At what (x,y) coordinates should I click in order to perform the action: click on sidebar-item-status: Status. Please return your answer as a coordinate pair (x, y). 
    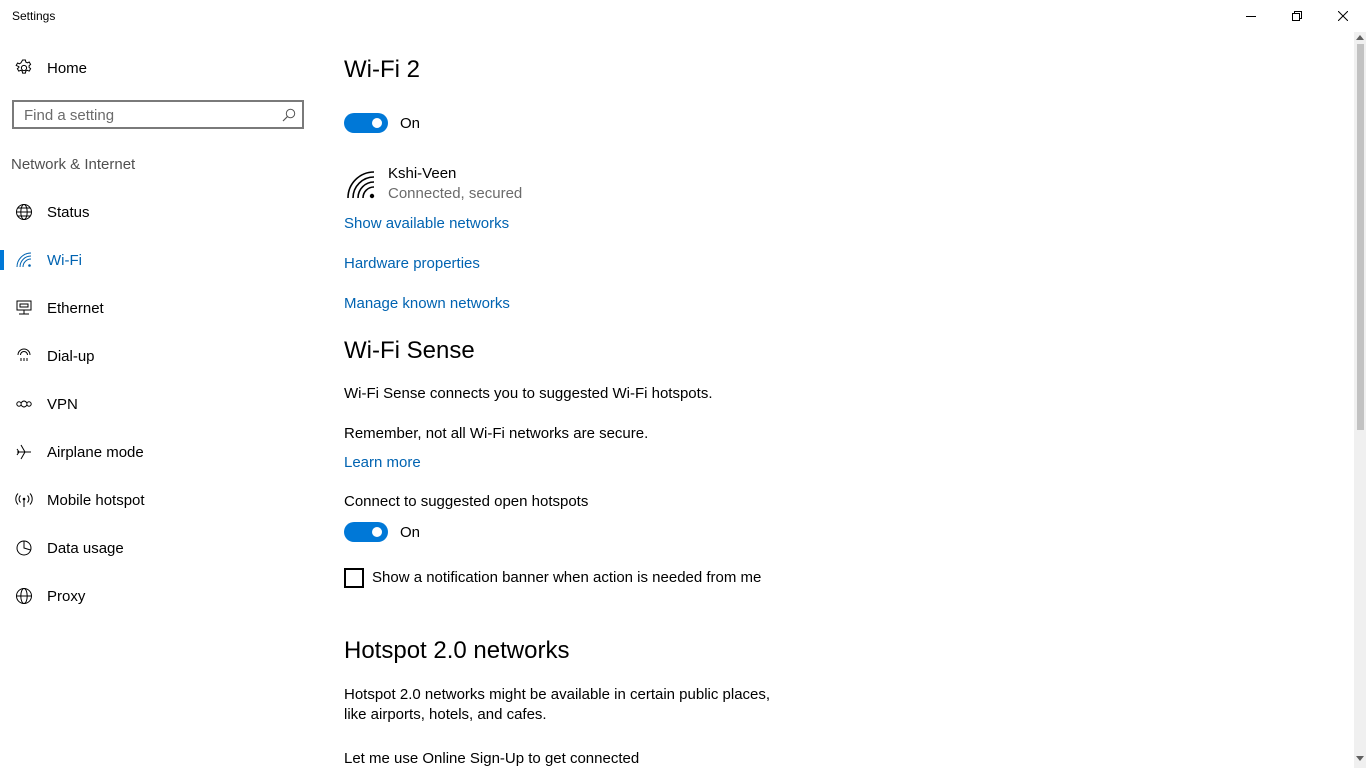
    Looking at the image, I should click on (160, 212).